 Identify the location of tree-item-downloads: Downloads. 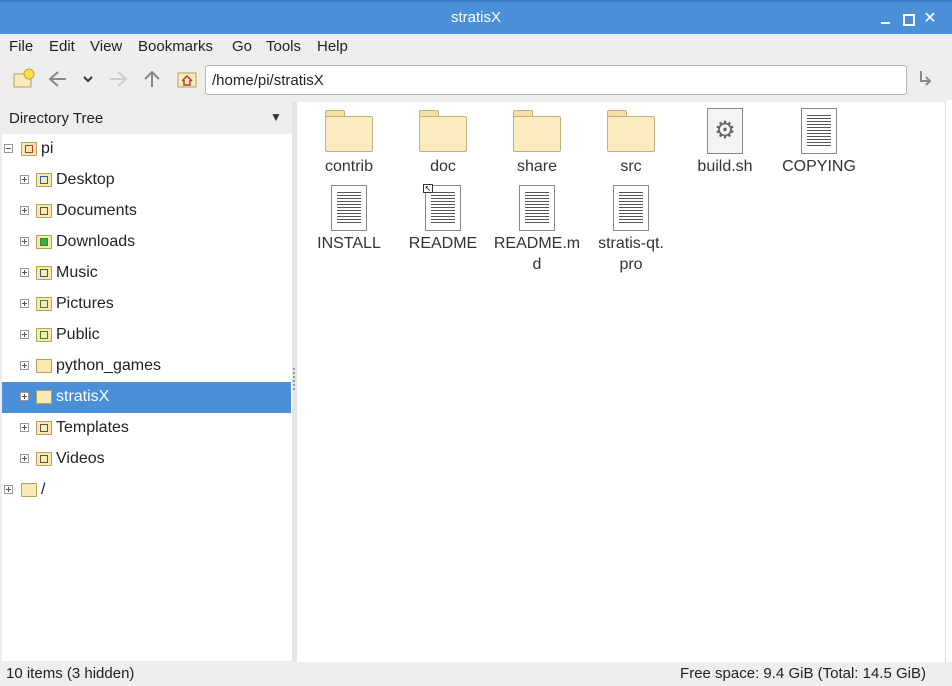
(146, 242).